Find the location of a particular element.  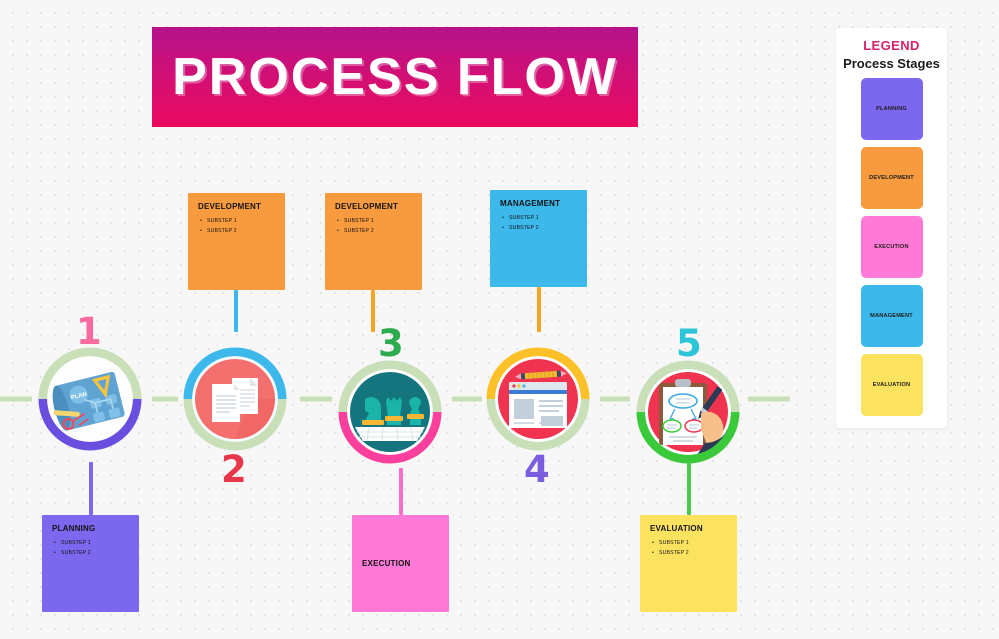

process-node-5: 5 is located at coordinates (688, 394).